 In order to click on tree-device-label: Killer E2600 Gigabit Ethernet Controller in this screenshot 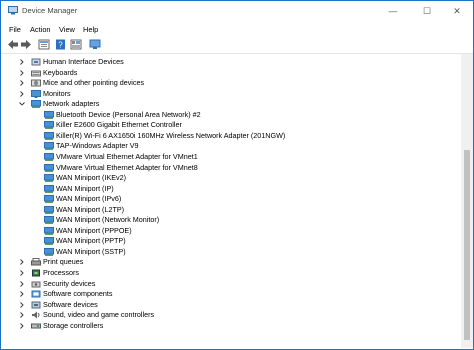, I will do `click(119, 125)`.